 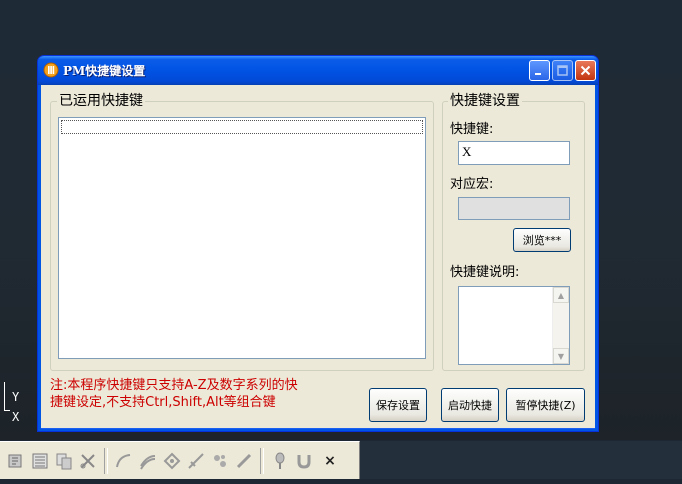 What do you see at coordinates (542, 240) in the screenshot?
I see `browse-button: 浏览***` at bounding box center [542, 240].